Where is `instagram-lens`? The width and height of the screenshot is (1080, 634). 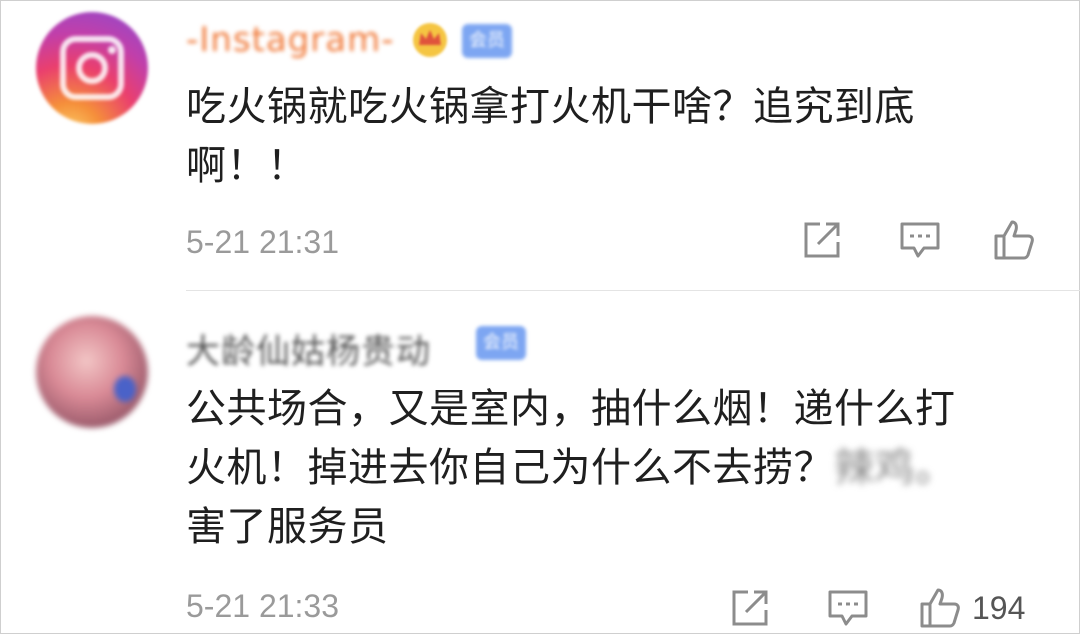
instagram-lens is located at coordinates (92, 68).